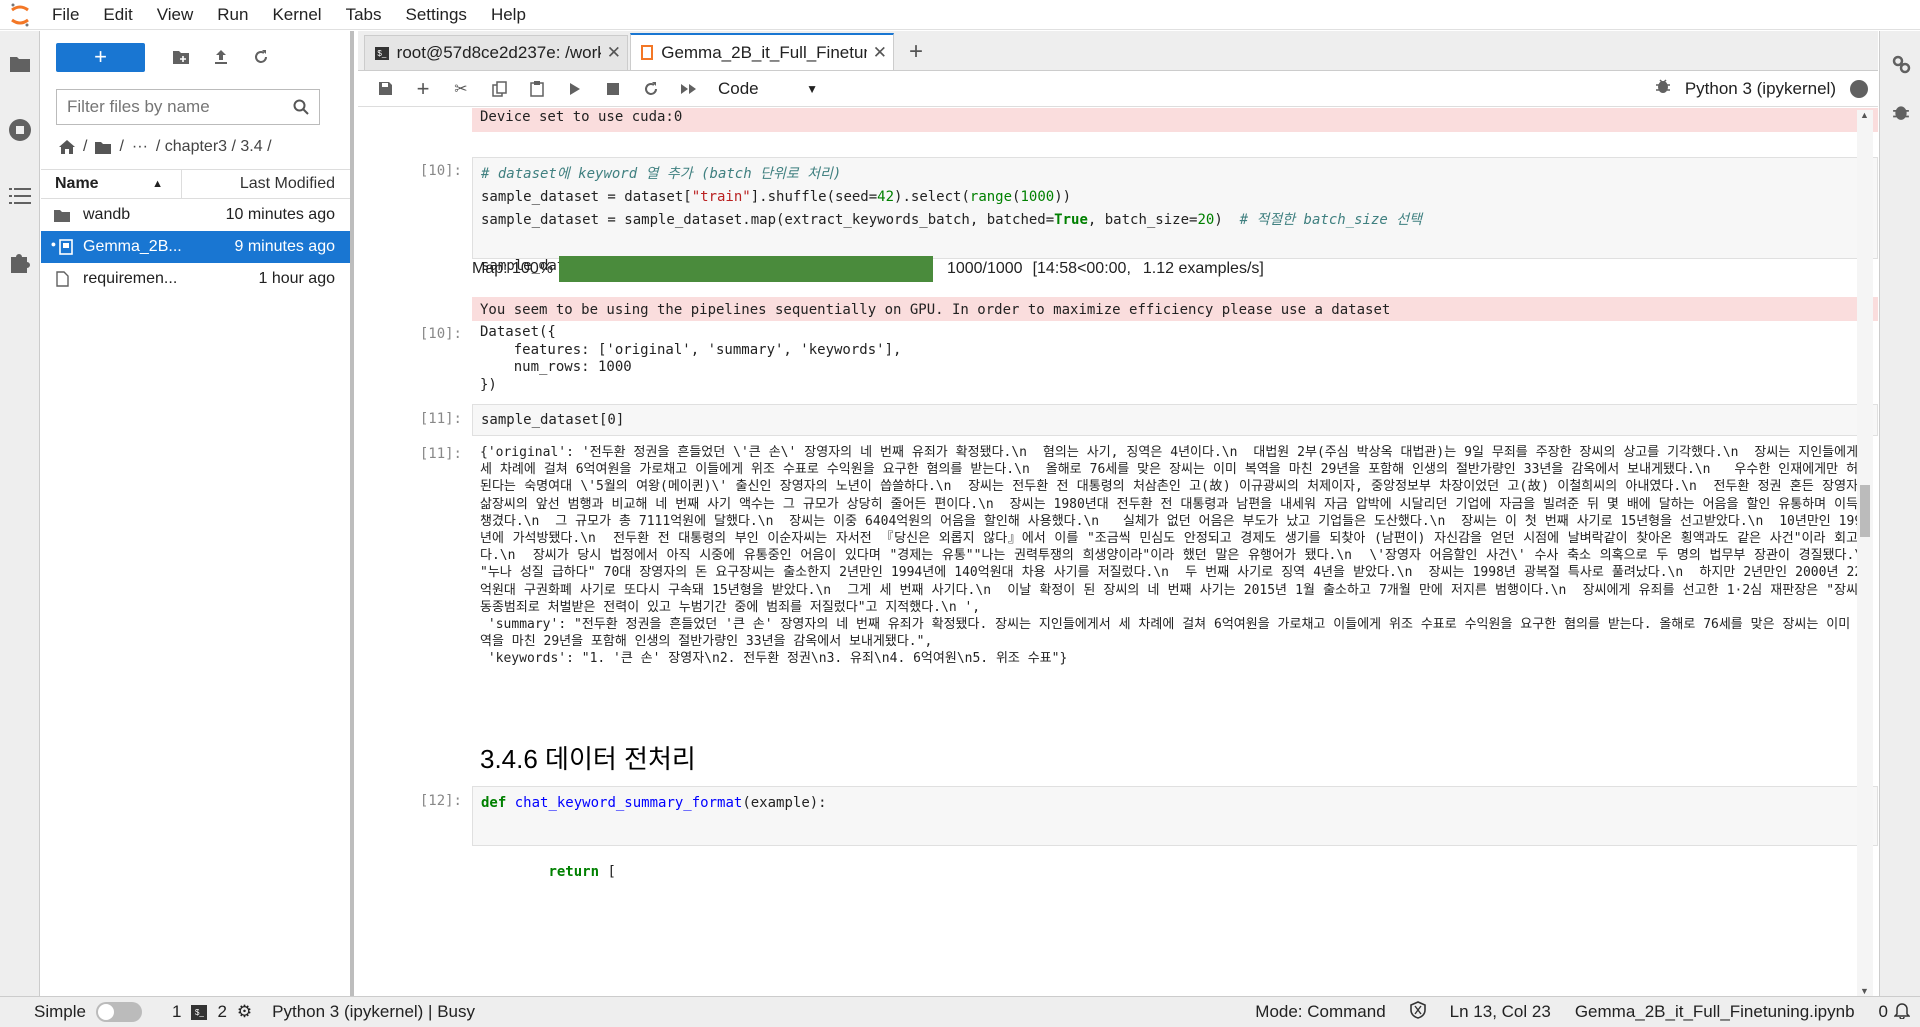 This screenshot has width=1920, height=1027. Describe the element at coordinates (301, 107) in the screenshot. I see `search-icon` at that location.